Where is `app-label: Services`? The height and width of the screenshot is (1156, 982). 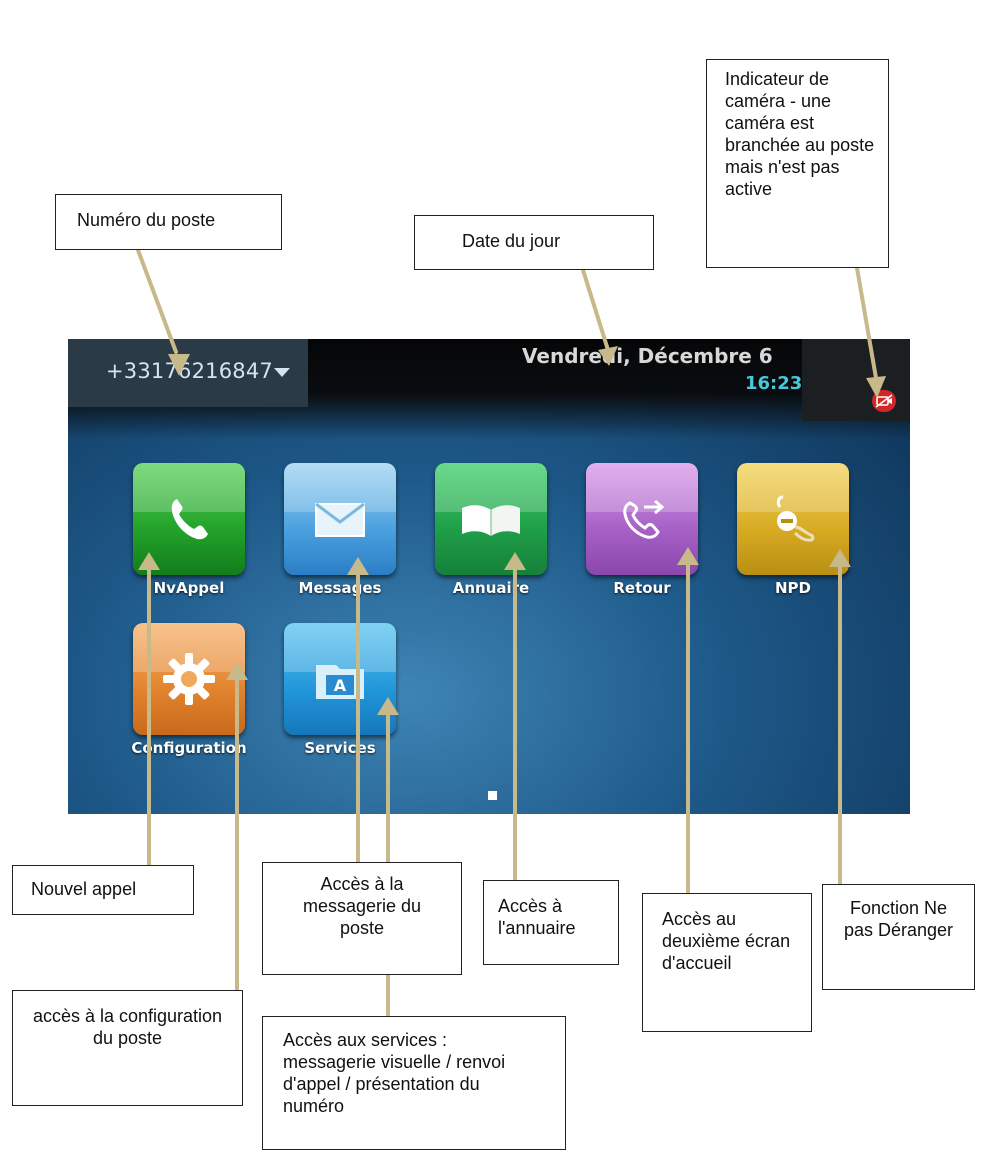 app-label: Services is located at coordinates (340, 748).